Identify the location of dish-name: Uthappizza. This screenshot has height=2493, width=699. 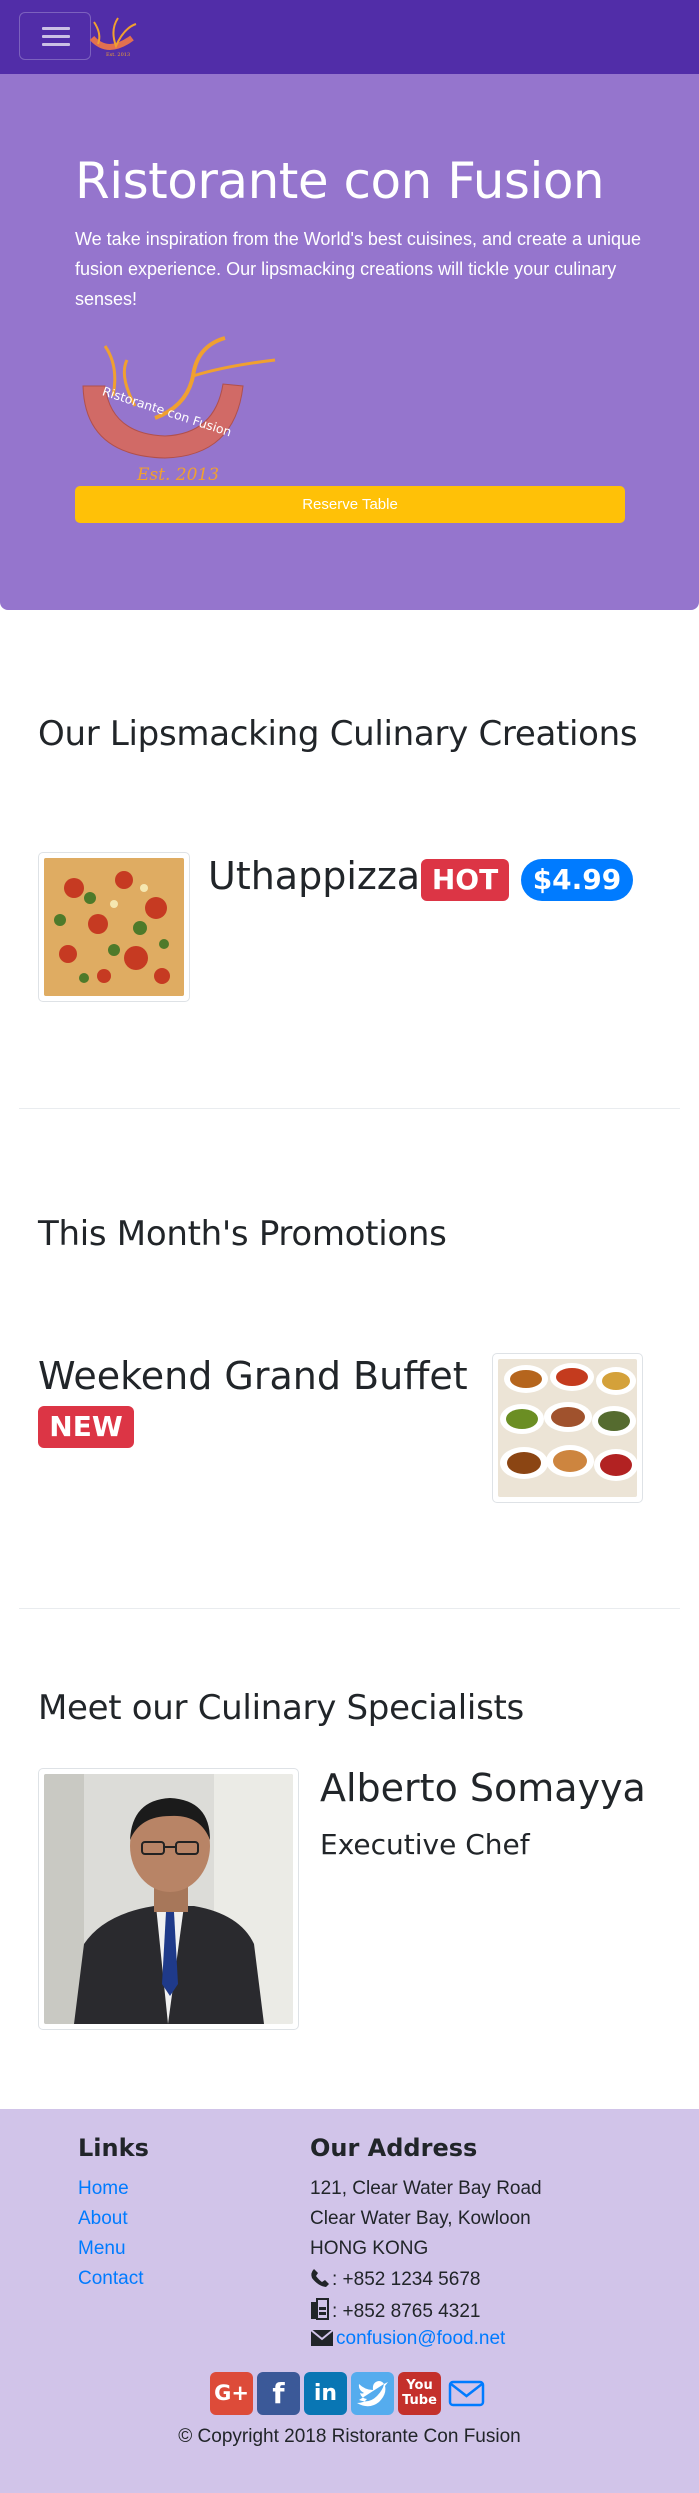
(314, 876).